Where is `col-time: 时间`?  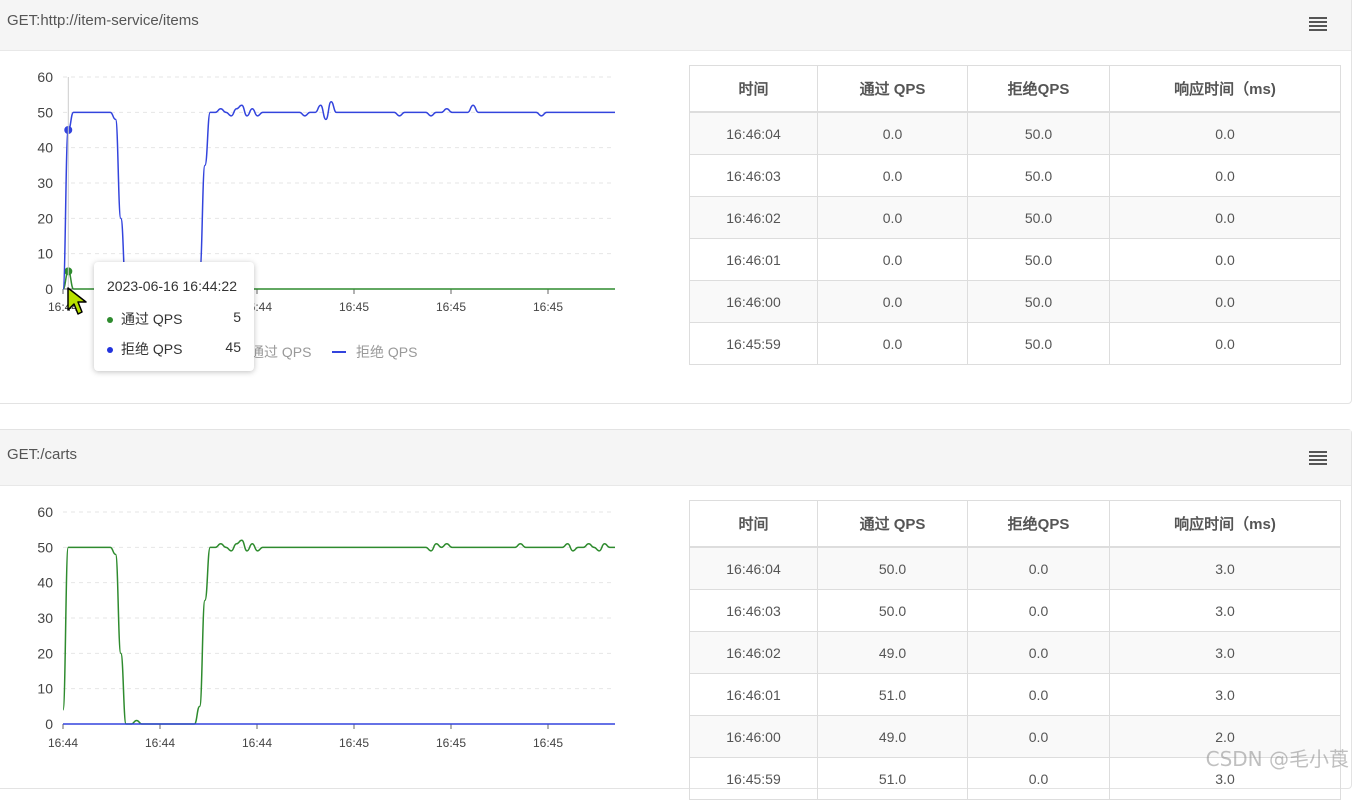 col-time: 时间 is located at coordinates (753, 524).